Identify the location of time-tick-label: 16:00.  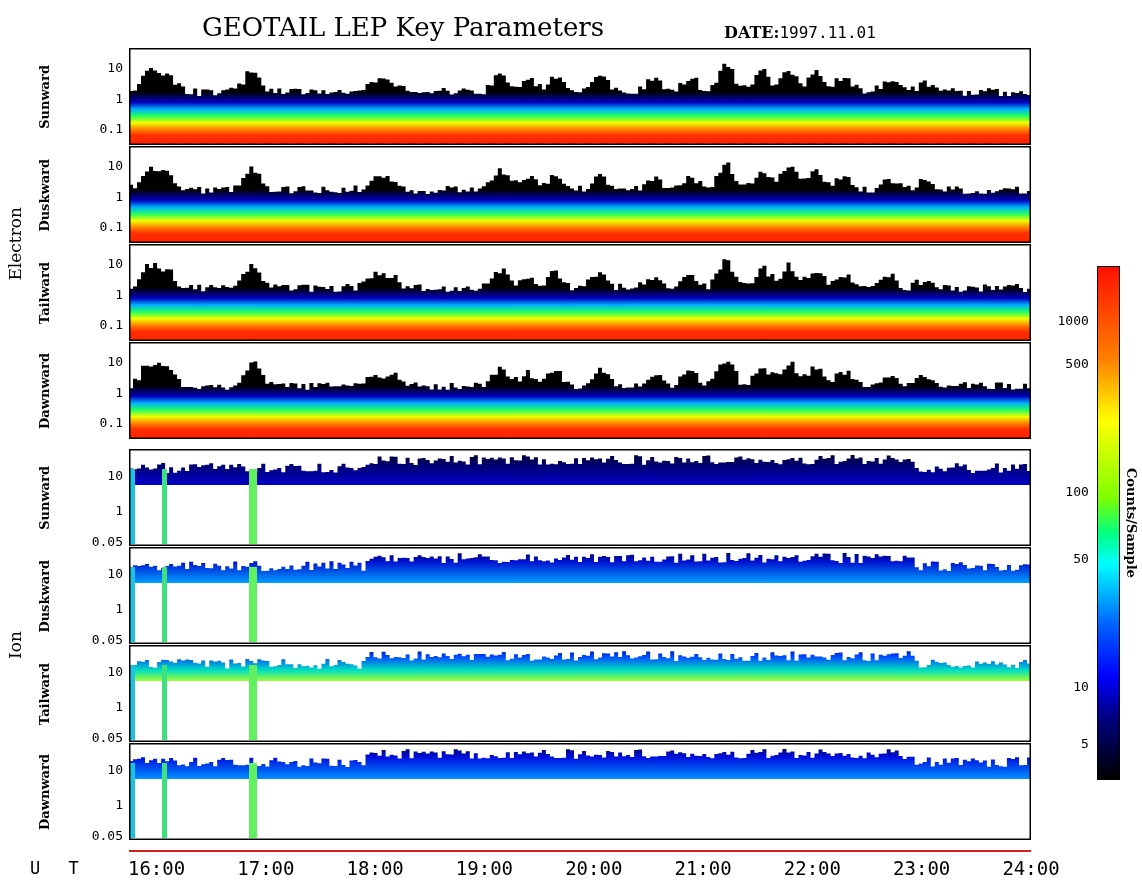
(156, 868).